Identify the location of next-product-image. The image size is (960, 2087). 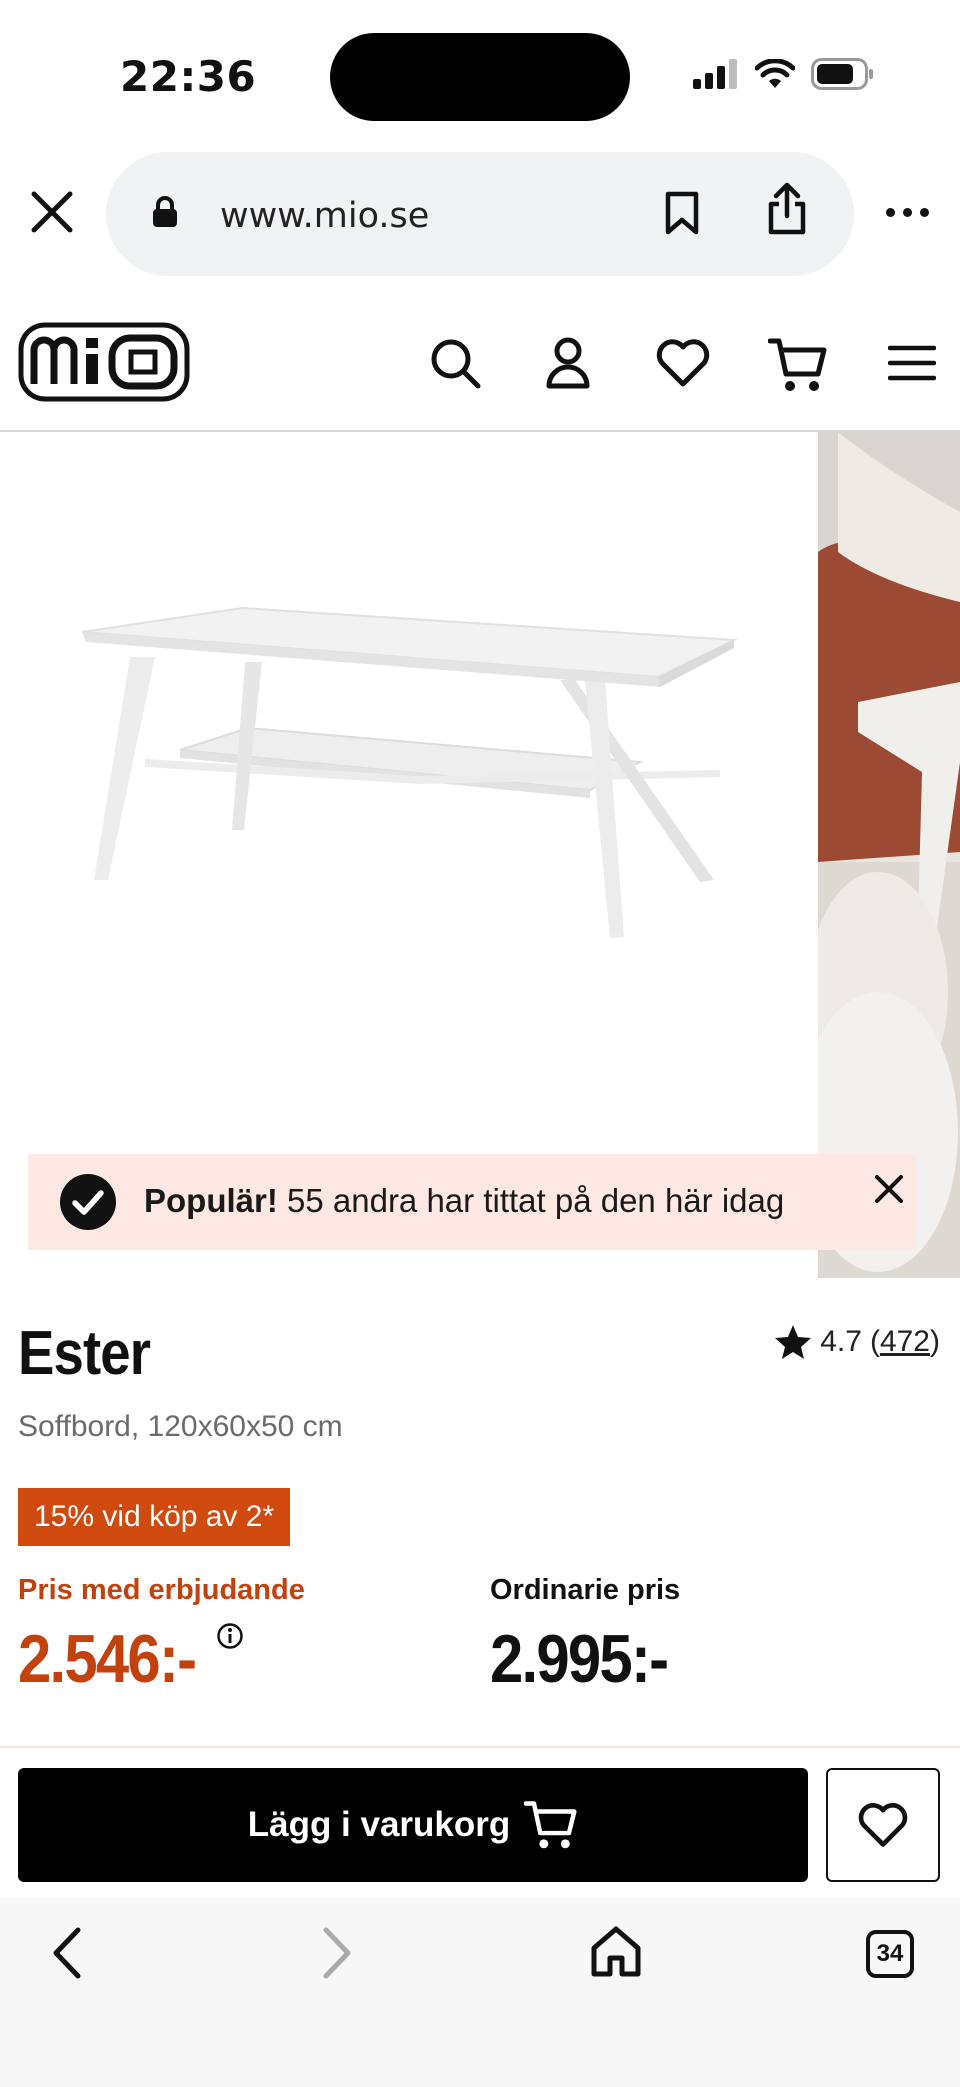
(889, 855).